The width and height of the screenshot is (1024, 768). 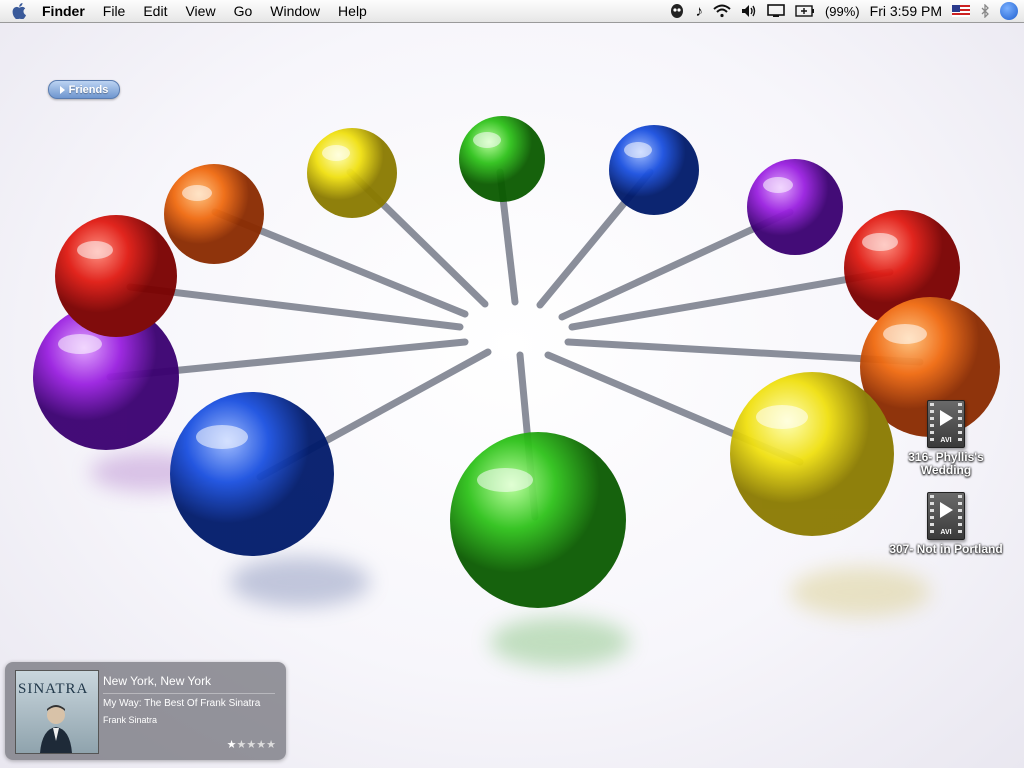 I want to click on friends-label: Friends, so click(x=88, y=89).